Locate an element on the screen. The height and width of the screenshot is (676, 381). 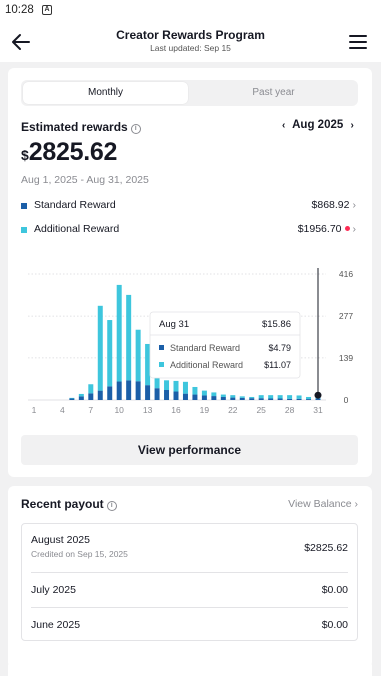
legend-label: Additional Reward is located at coordinates (77, 229).